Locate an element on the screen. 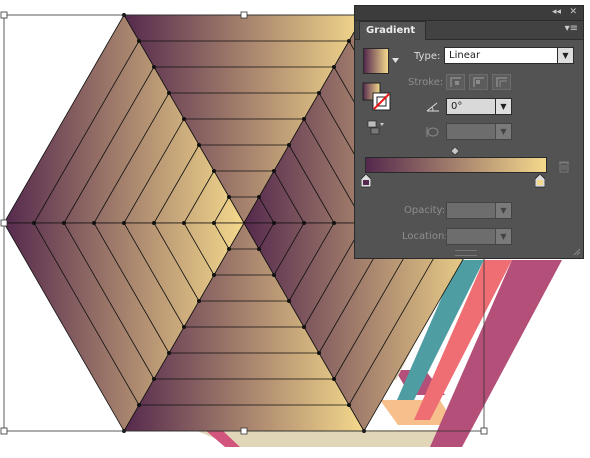 This screenshot has height=458, width=590. gradient-slider-bar is located at coordinates (456, 165).